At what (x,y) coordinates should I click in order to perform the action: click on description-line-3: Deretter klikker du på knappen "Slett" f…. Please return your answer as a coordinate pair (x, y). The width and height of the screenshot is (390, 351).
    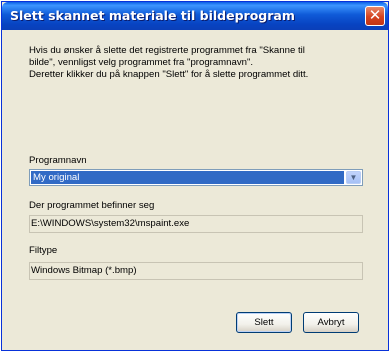
    Looking at the image, I should click on (169, 74).